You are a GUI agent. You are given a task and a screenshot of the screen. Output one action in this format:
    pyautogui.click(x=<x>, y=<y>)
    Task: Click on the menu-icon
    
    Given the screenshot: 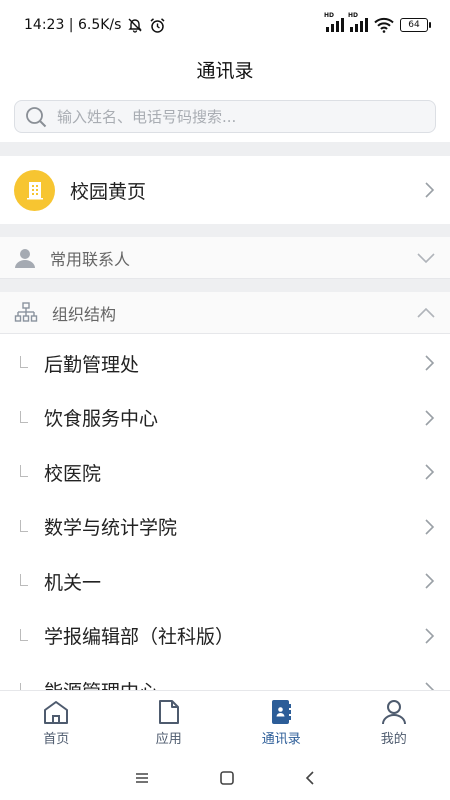 What is the action you would take?
    pyautogui.click(x=142, y=778)
    